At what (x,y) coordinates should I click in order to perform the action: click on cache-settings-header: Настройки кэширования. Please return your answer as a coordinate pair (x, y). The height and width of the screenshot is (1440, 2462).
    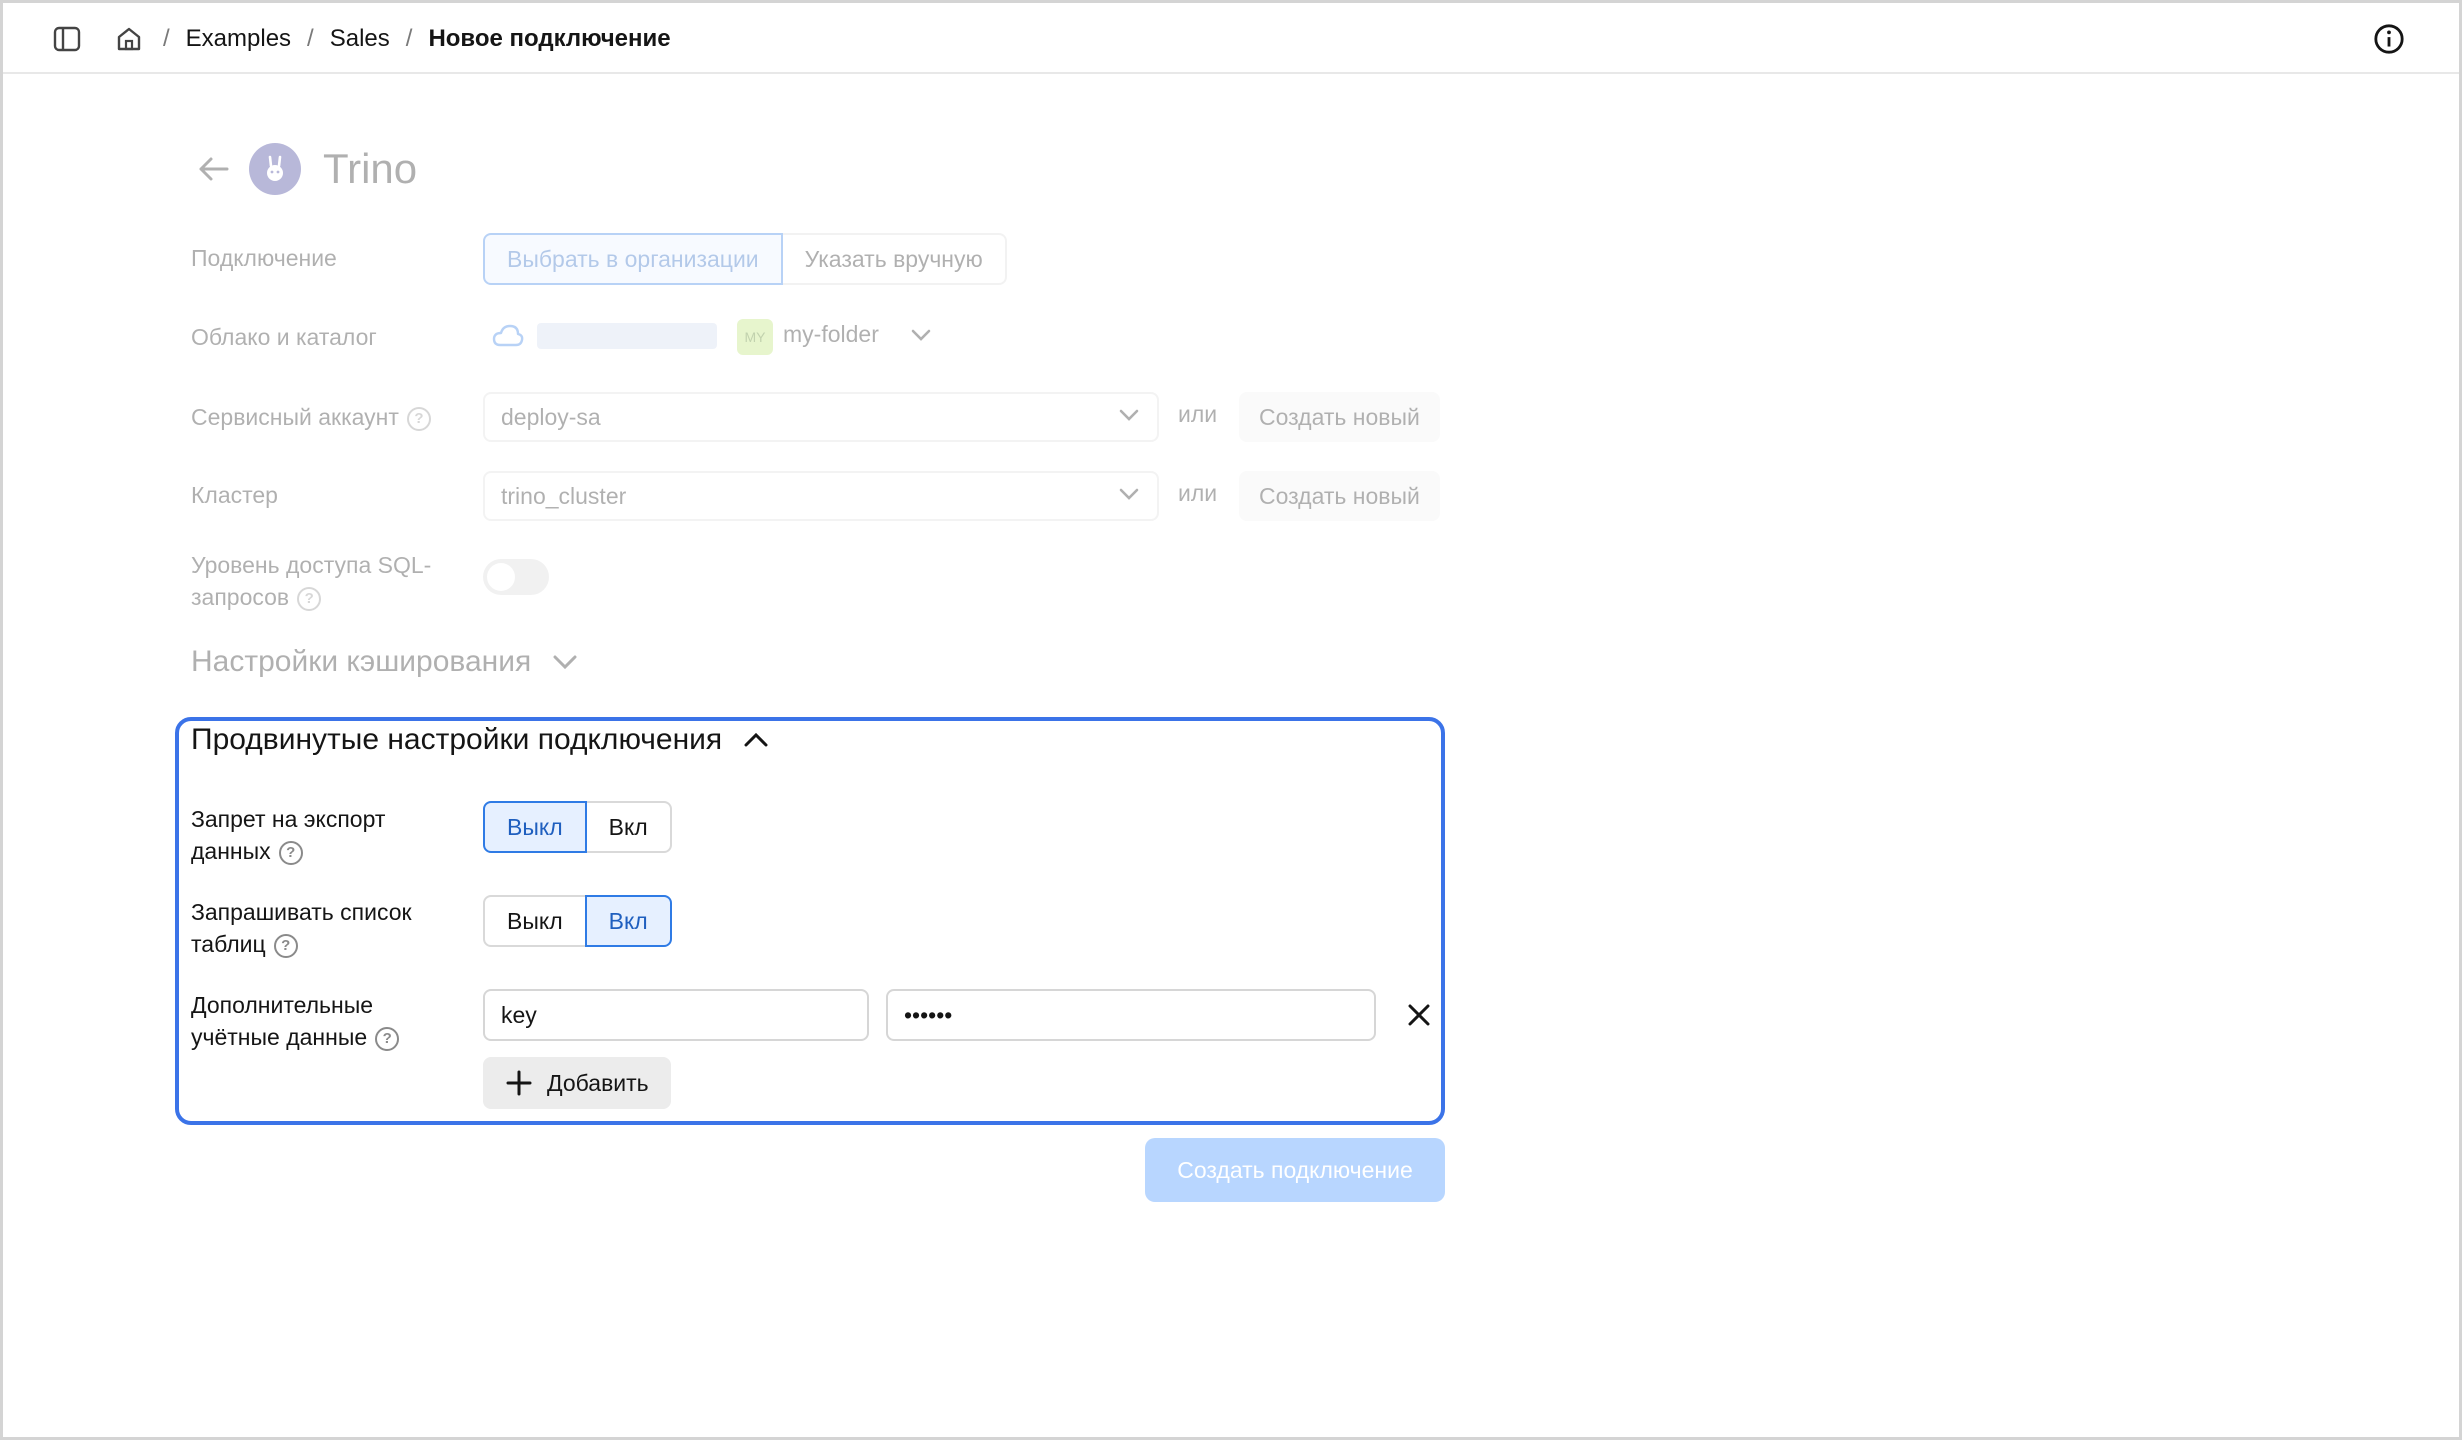
    Looking at the image, I should click on (385, 662).